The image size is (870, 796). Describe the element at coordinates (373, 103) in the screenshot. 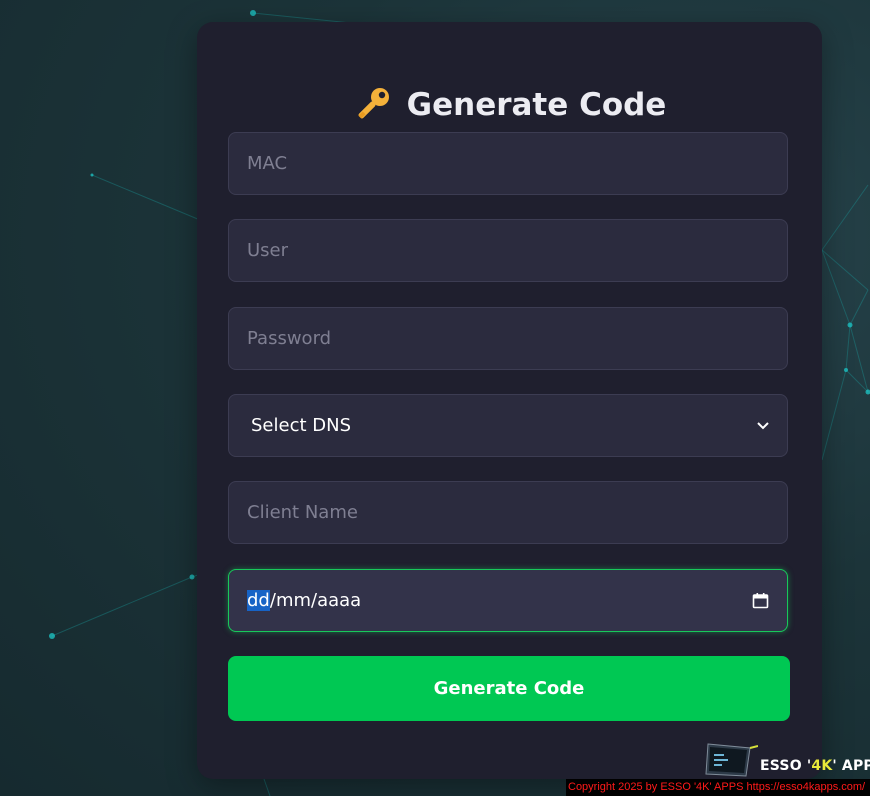

I see `key-icon` at that location.